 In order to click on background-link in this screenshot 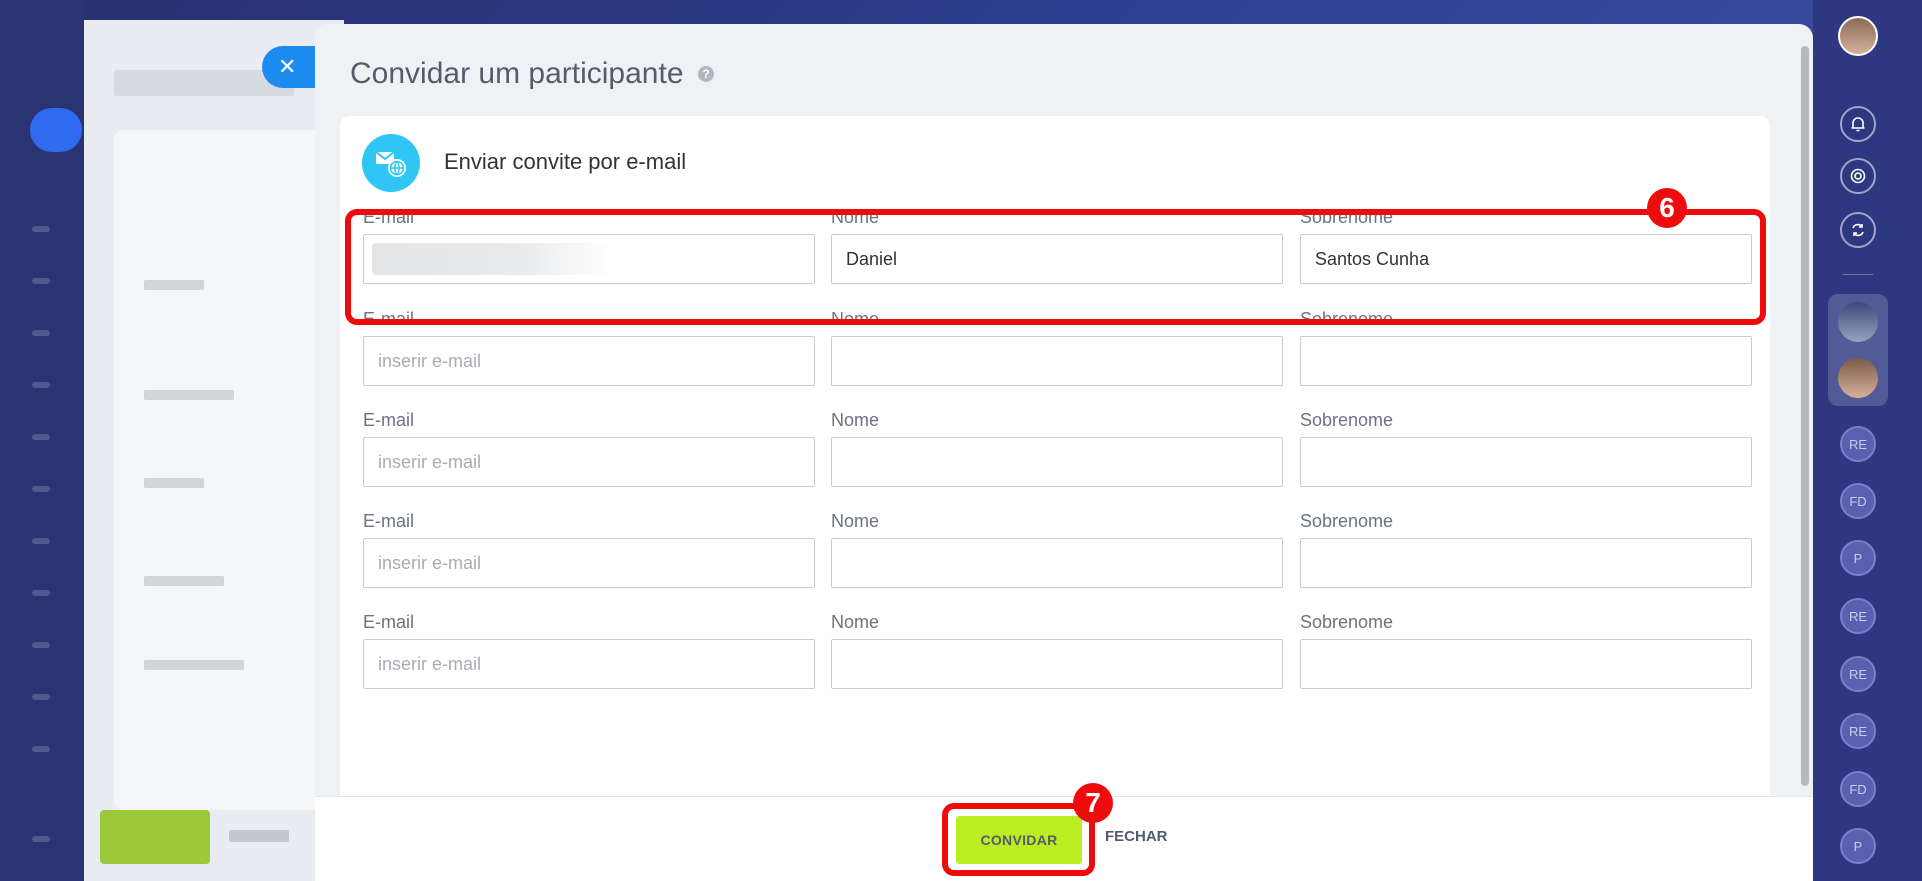, I will do `click(259, 836)`.